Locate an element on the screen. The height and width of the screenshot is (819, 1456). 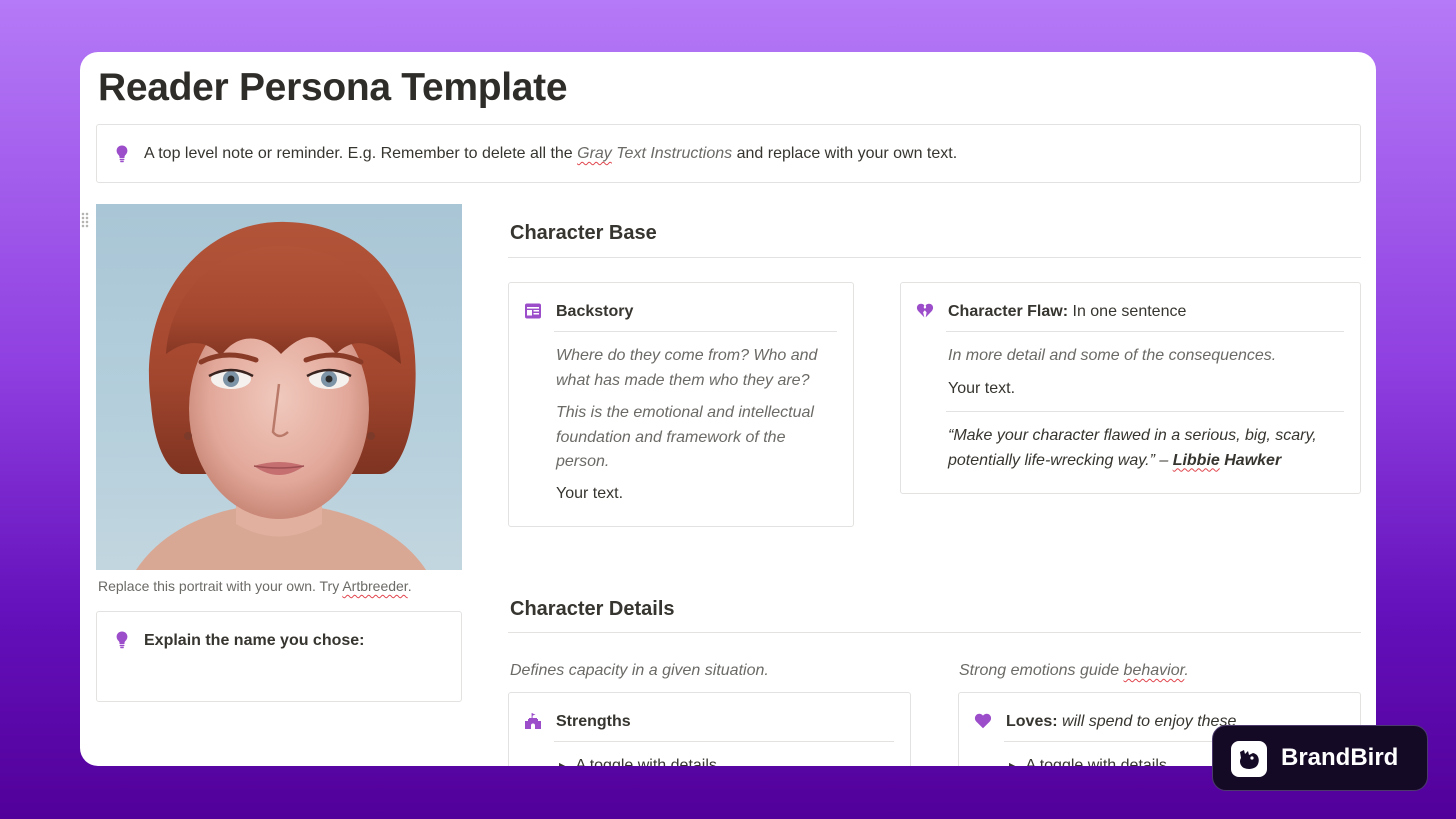
bird-icon is located at coordinates (1249, 759).